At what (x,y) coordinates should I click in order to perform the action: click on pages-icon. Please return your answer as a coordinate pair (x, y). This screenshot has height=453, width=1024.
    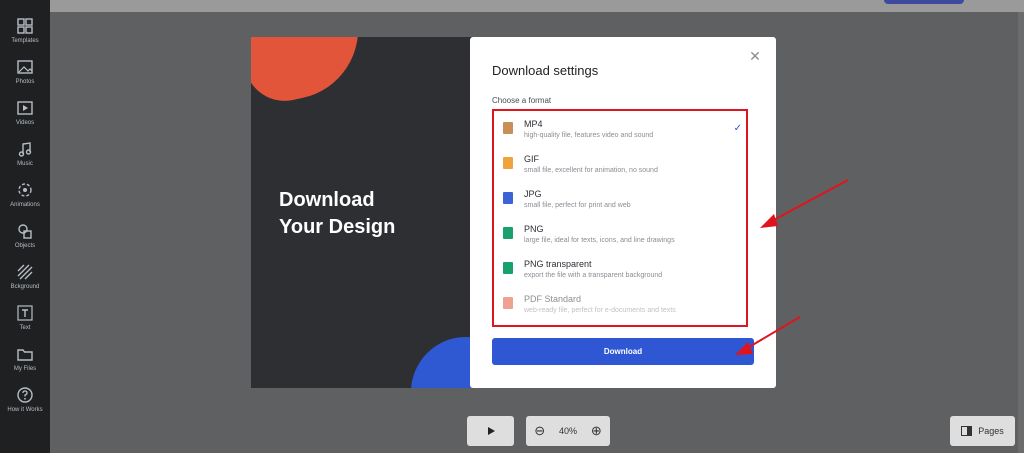
    Looking at the image, I should click on (967, 431).